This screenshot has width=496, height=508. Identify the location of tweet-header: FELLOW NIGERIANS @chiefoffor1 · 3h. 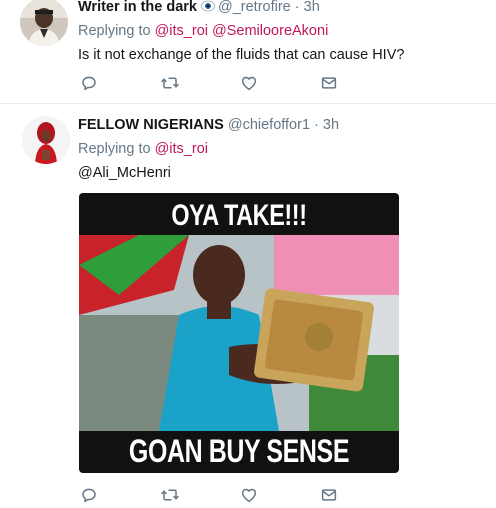
(208, 125).